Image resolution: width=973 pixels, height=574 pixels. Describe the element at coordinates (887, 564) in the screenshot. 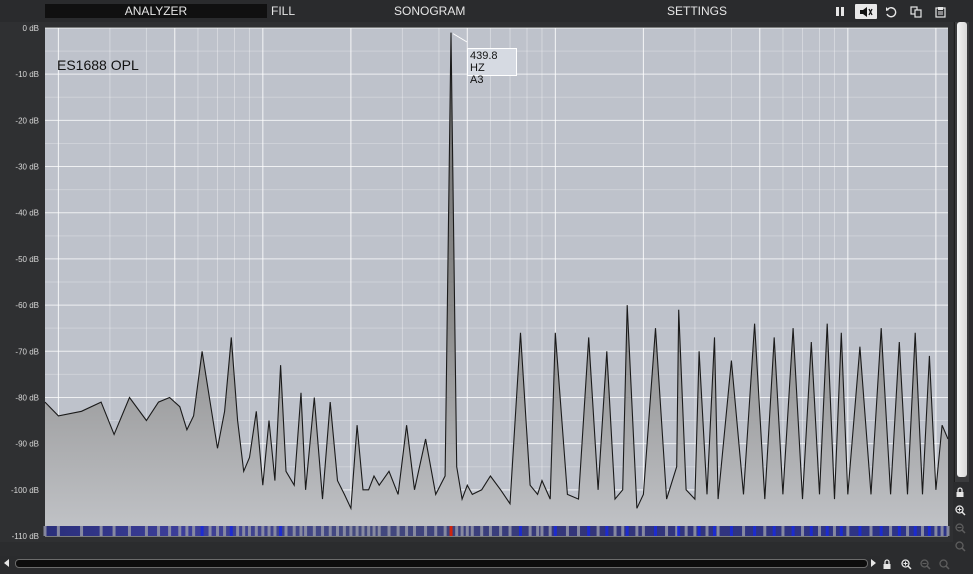

I see `horizontal-lock-button` at that location.